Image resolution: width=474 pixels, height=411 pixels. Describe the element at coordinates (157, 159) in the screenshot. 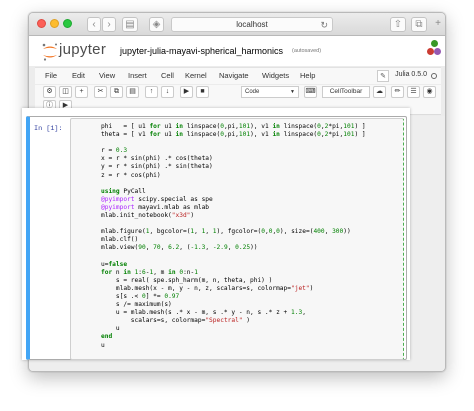

I see `code-token: x = r * sin(phi) .* cos(theta)` at that location.